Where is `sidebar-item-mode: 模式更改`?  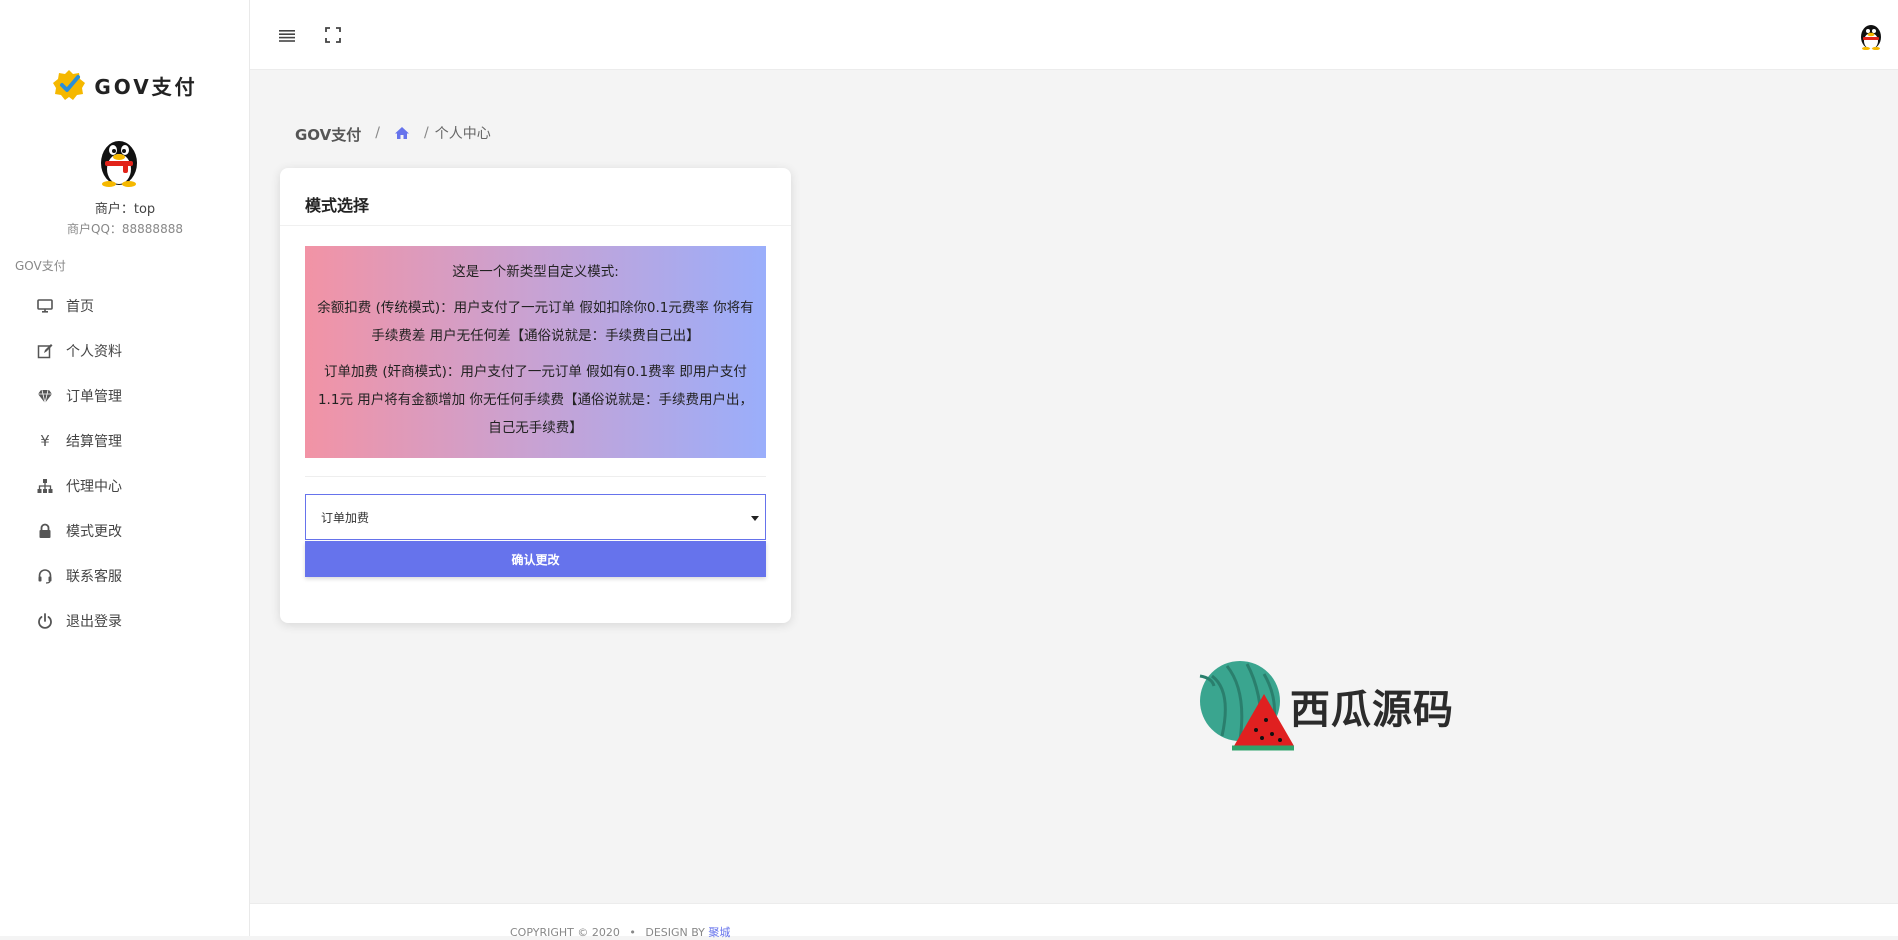 sidebar-item-mode: 模式更改 is located at coordinates (125, 530).